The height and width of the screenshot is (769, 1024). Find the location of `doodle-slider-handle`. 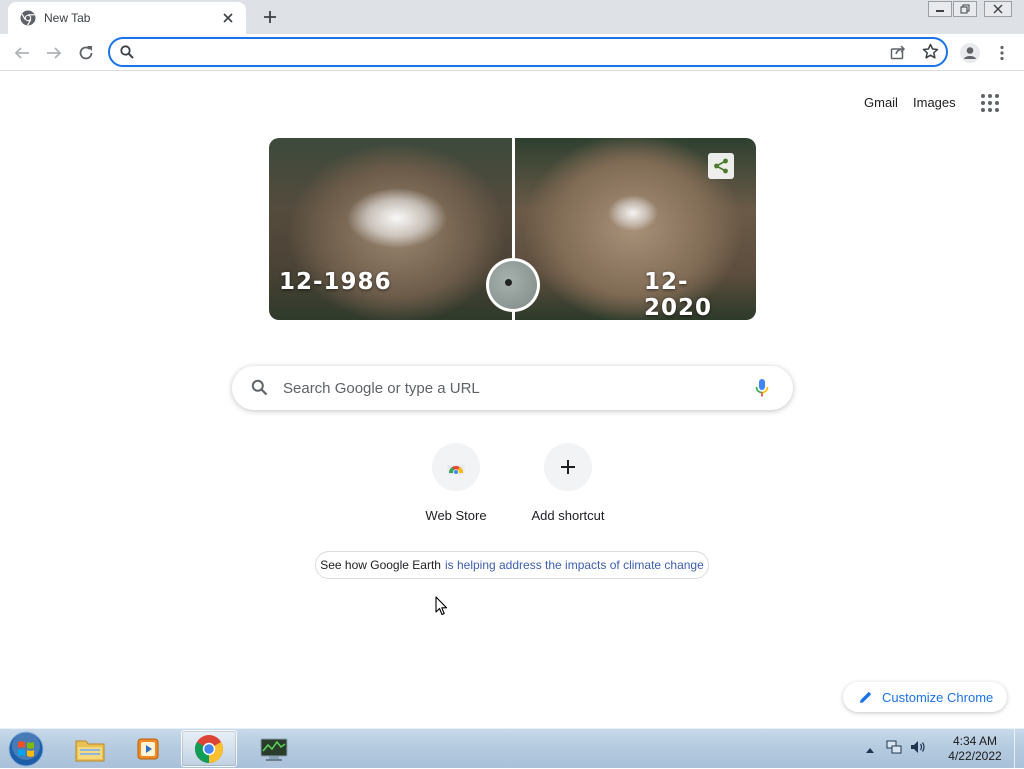

doodle-slider-handle is located at coordinates (513, 285).